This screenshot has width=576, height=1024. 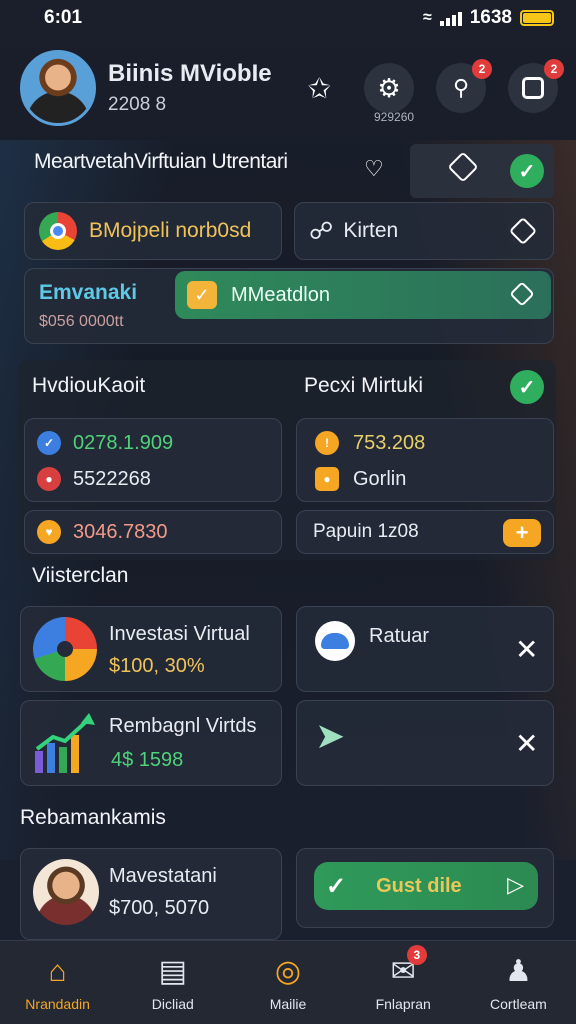 What do you see at coordinates (425, 743) in the screenshot?
I see `card-rocket: ➤ ✕` at bounding box center [425, 743].